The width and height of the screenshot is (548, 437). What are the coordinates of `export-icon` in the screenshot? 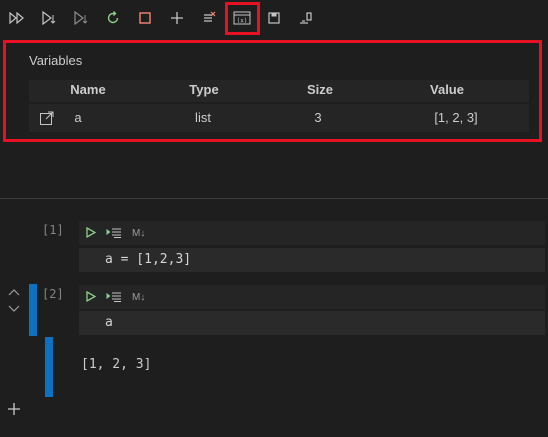 It's located at (306, 18).